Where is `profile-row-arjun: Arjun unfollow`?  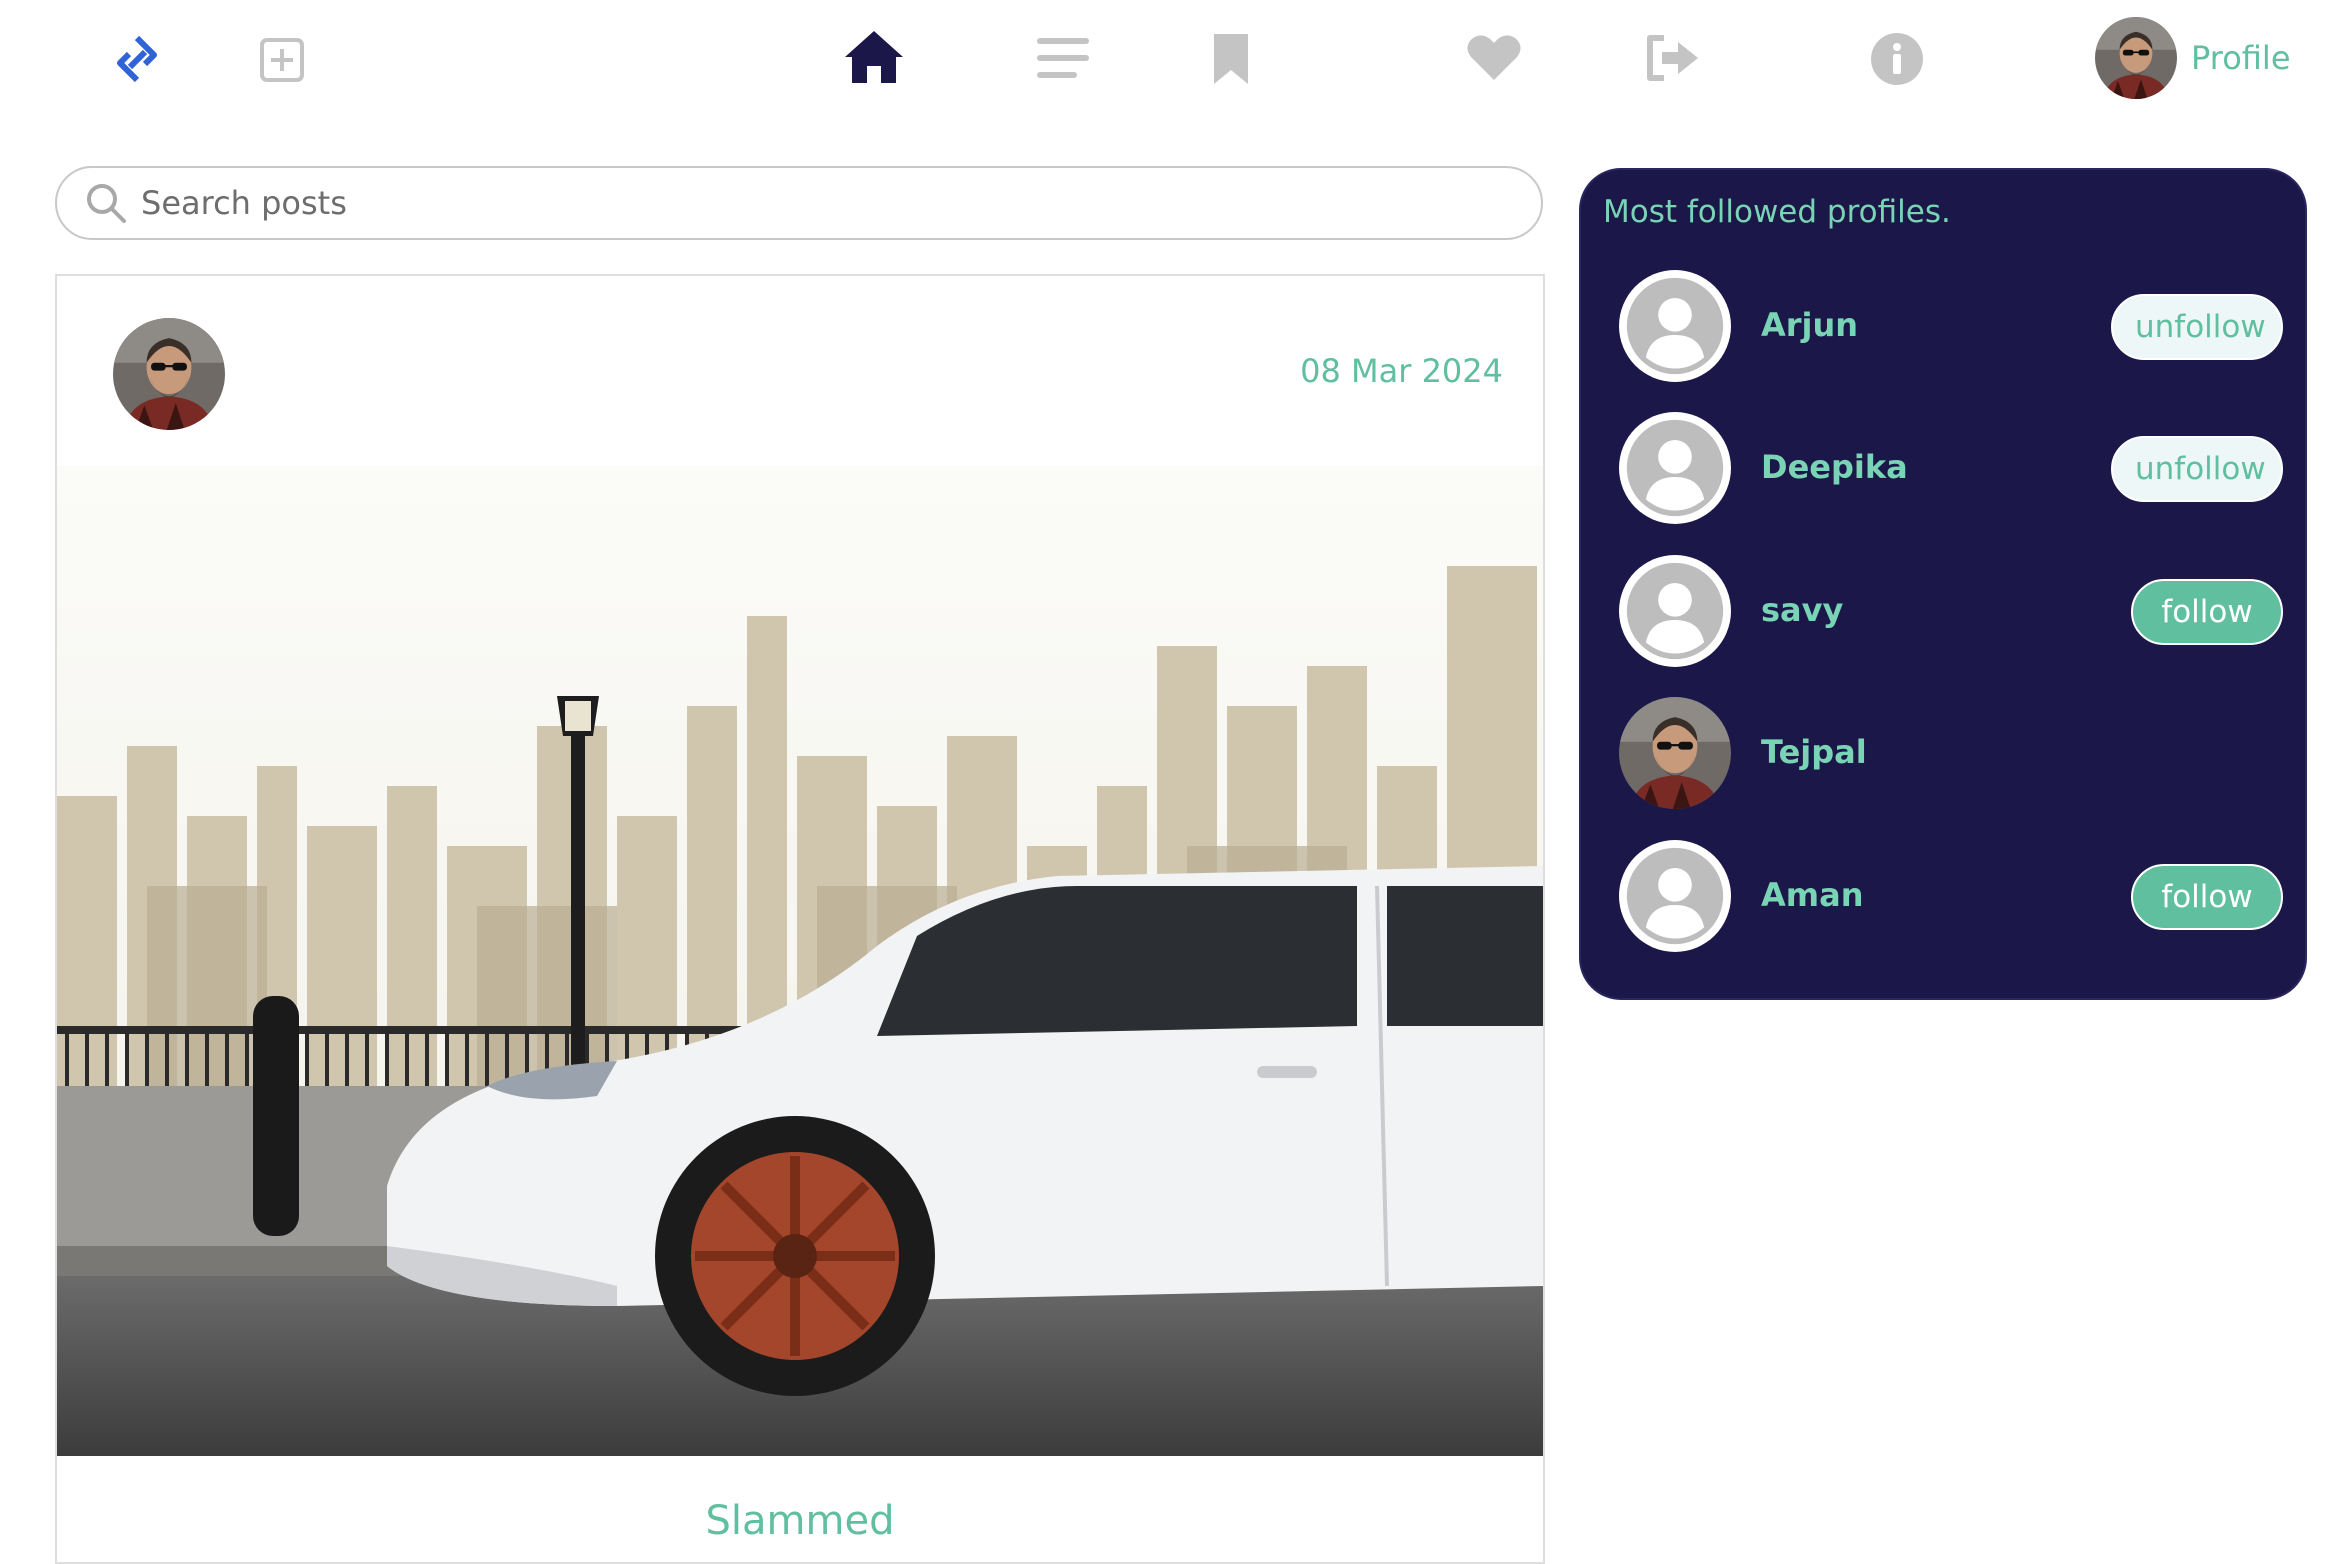 profile-row-arjun: Arjun unfollow is located at coordinates (1945, 326).